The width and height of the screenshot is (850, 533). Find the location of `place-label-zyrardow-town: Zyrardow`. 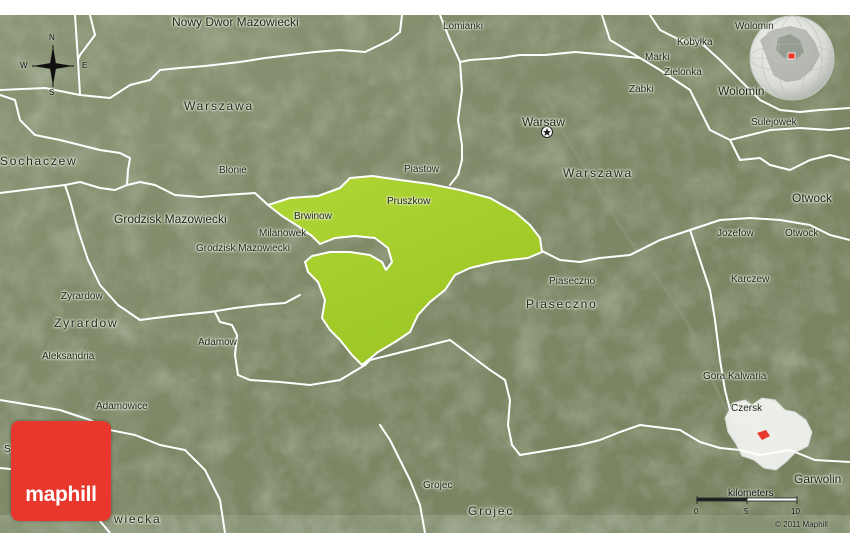

place-label-zyrardow-town: Zyrardow is located at coordinates (82, 297).